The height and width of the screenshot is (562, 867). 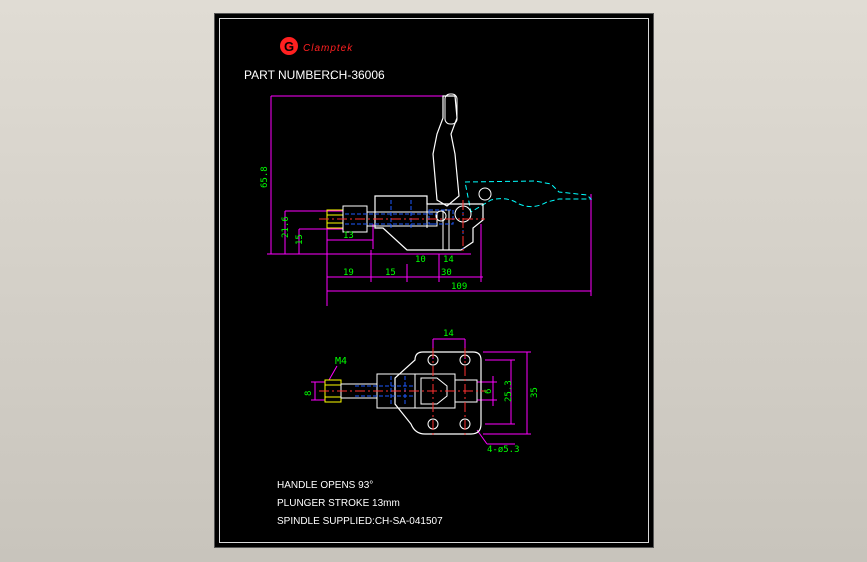 What do you see at coordinates (509, 391) in the screenshot?
I see `dim-top-25-3: 25.3` at bounding box center [509, 391].